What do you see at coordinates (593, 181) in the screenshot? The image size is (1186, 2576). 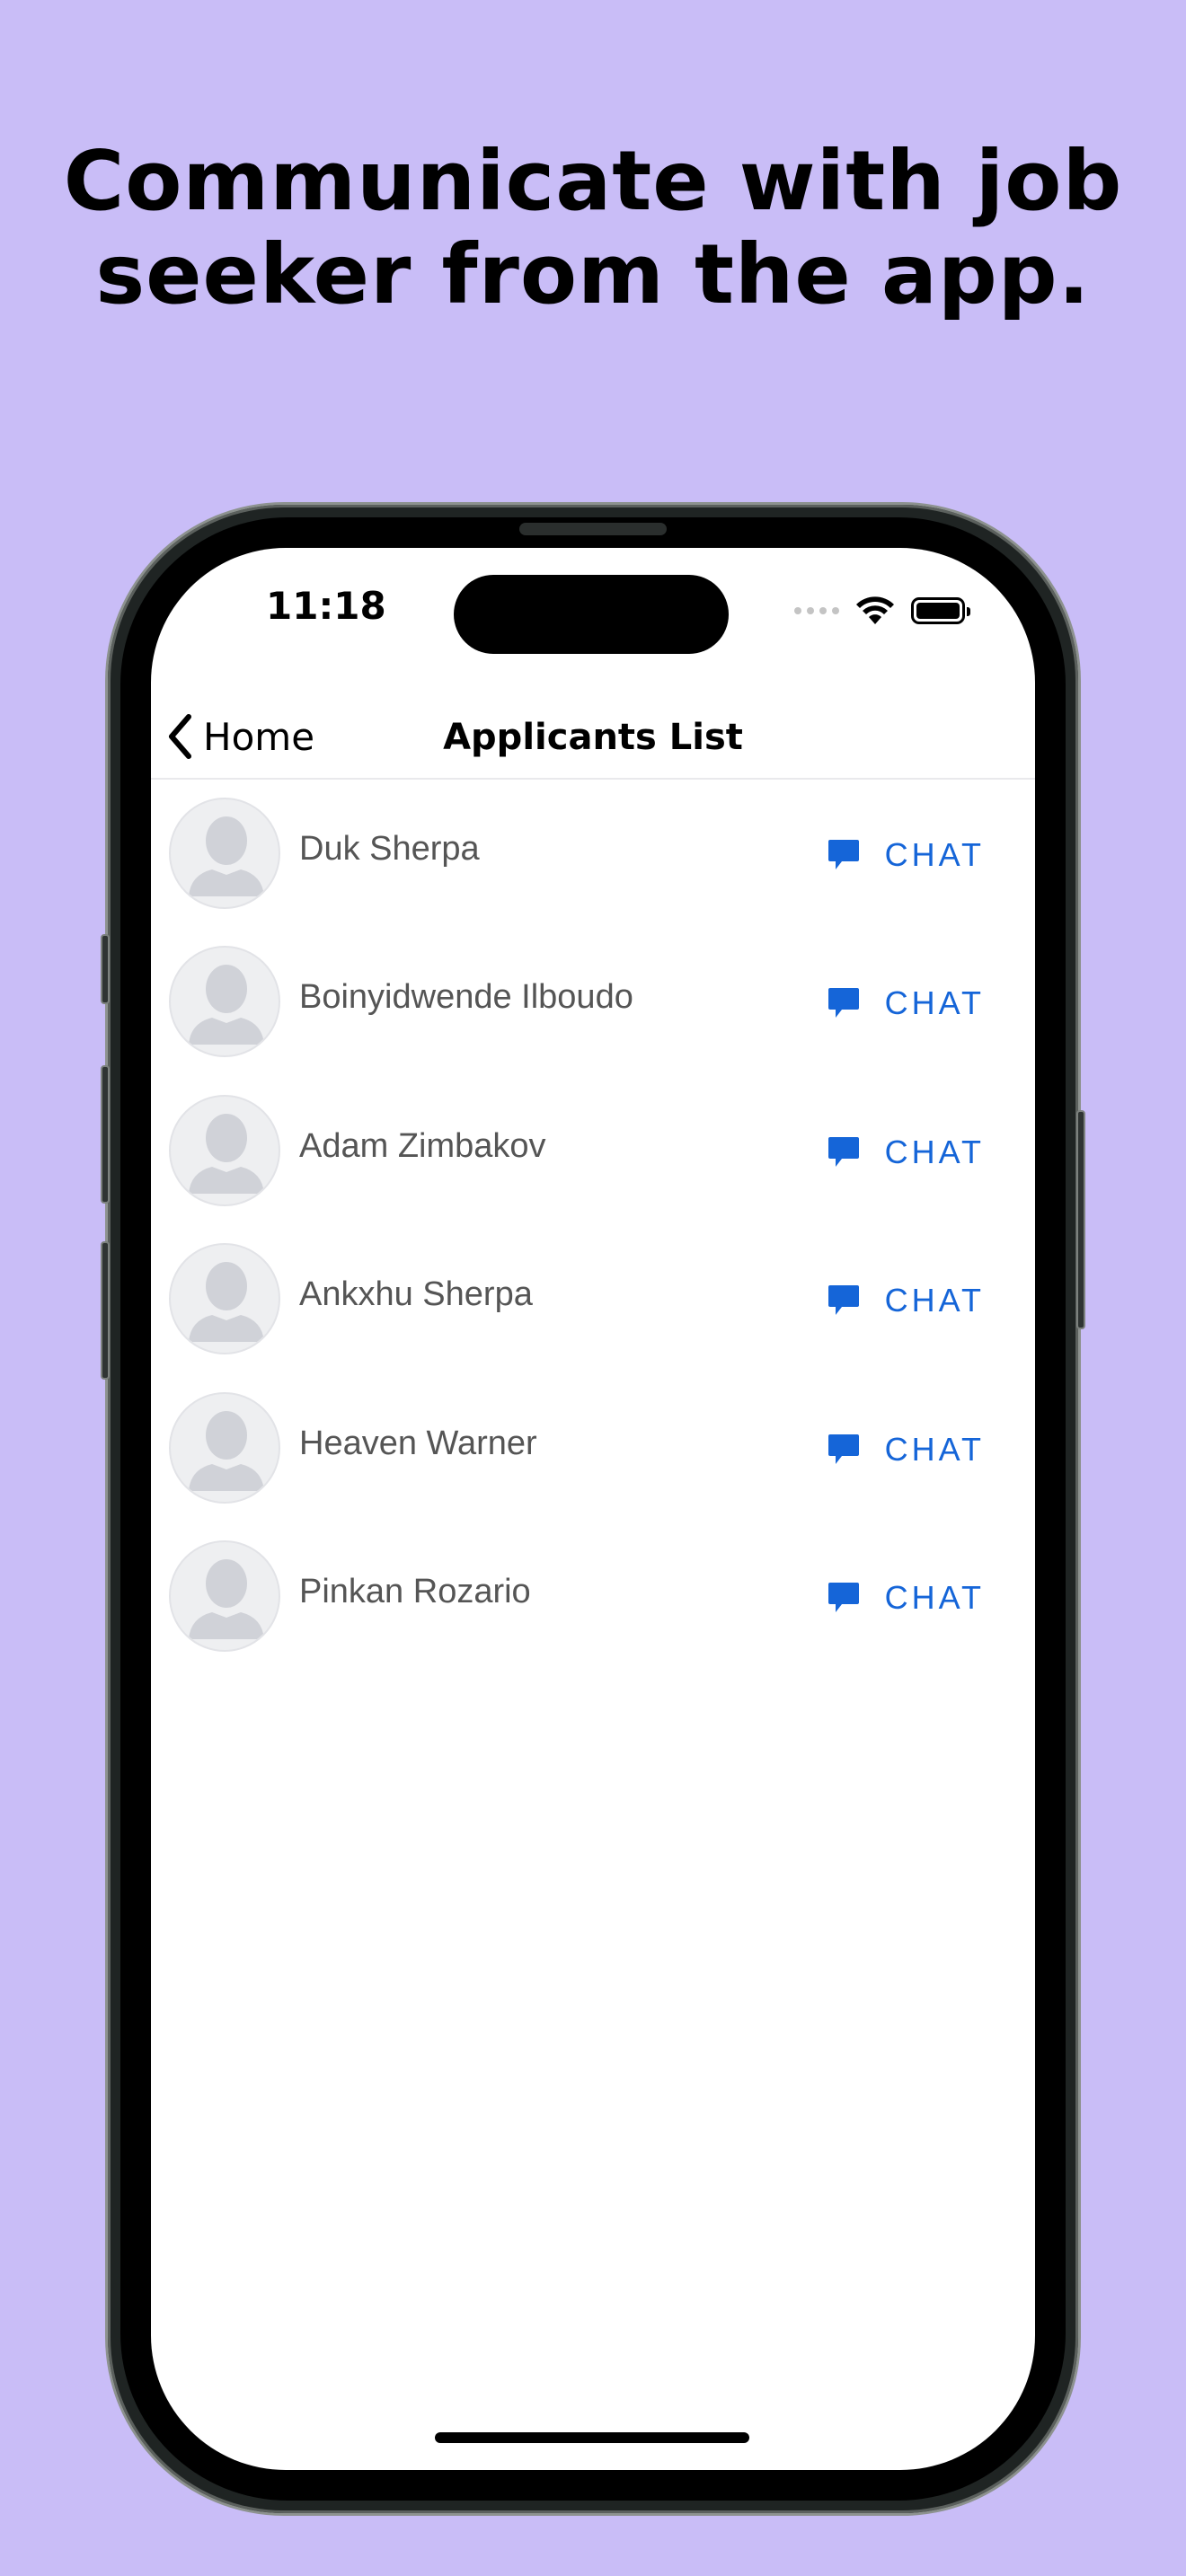 I see `headline-line-1: Communicate with job` at bounding box center [593, 181].